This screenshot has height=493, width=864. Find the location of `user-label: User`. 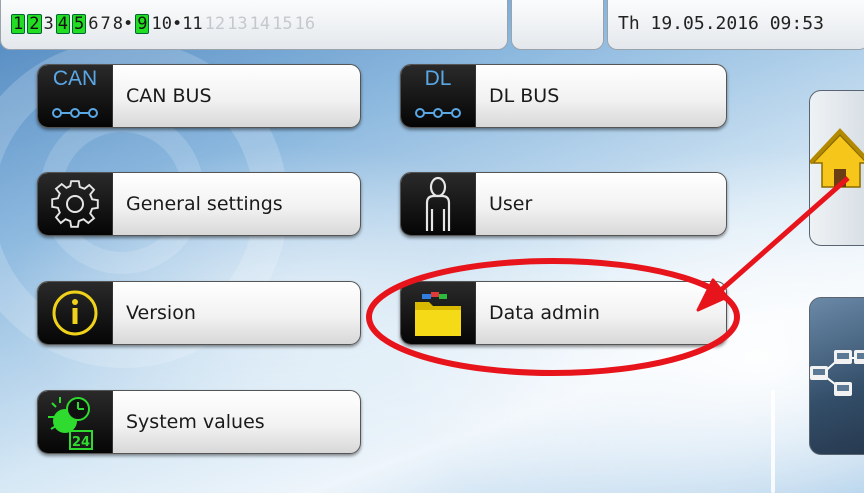

user-label: User is located at coordinates (511, 204).